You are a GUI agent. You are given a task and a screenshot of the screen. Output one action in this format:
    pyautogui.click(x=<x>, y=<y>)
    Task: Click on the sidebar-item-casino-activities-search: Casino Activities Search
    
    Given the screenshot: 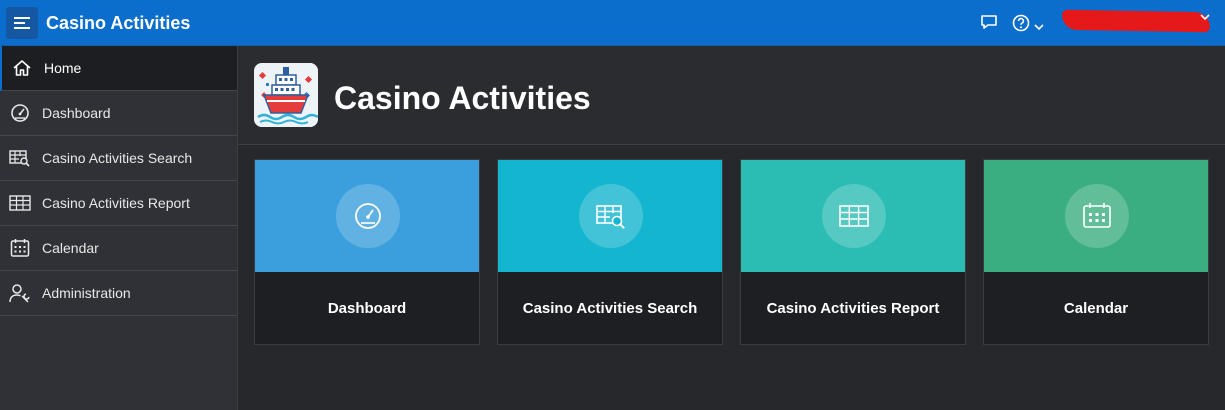 What is the action you would take?
    pyautogui.click(x=118, y=158)
    